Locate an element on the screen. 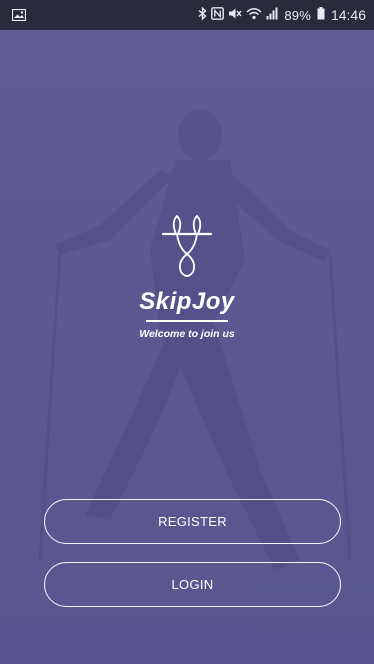 This screenshot has height=664, width=374. battery-percentage: 89% is located at coordinates (297, 15).